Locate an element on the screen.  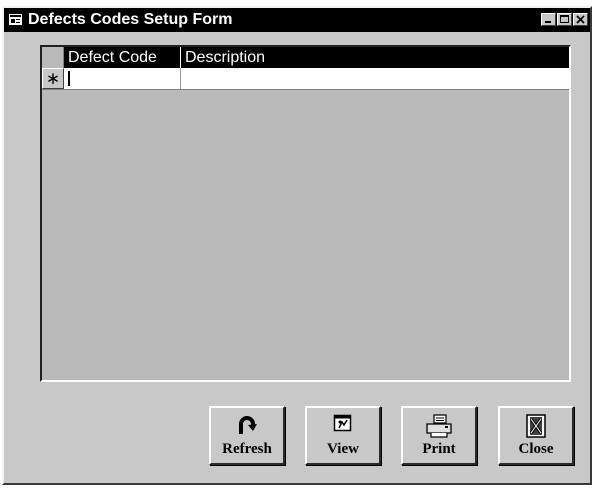
maximize-icon is located at coordinates (564, 19).